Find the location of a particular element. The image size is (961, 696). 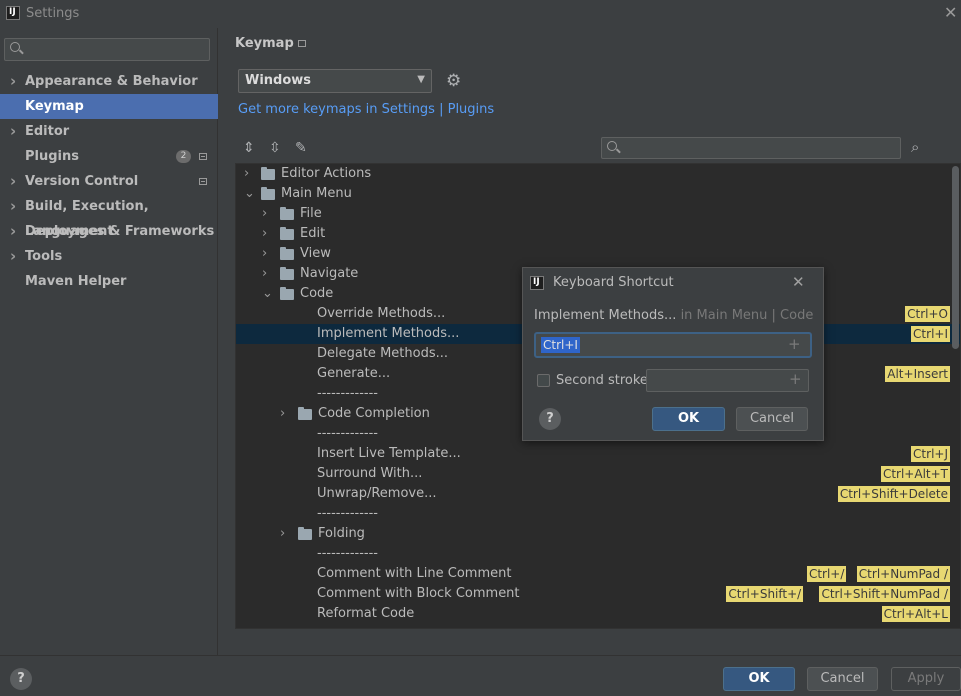

shortcut-badge: Ctrl+/ is located at coordinates (826, 574).